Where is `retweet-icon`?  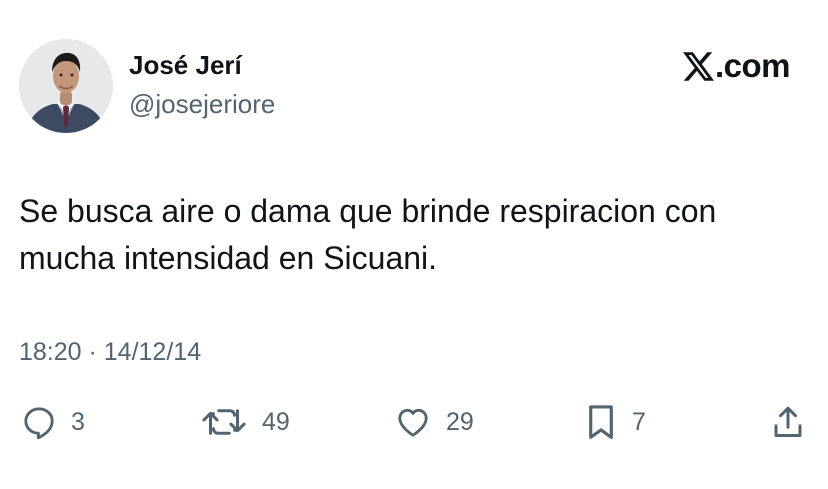
retweet-icon is located at coordinates (224, 422).